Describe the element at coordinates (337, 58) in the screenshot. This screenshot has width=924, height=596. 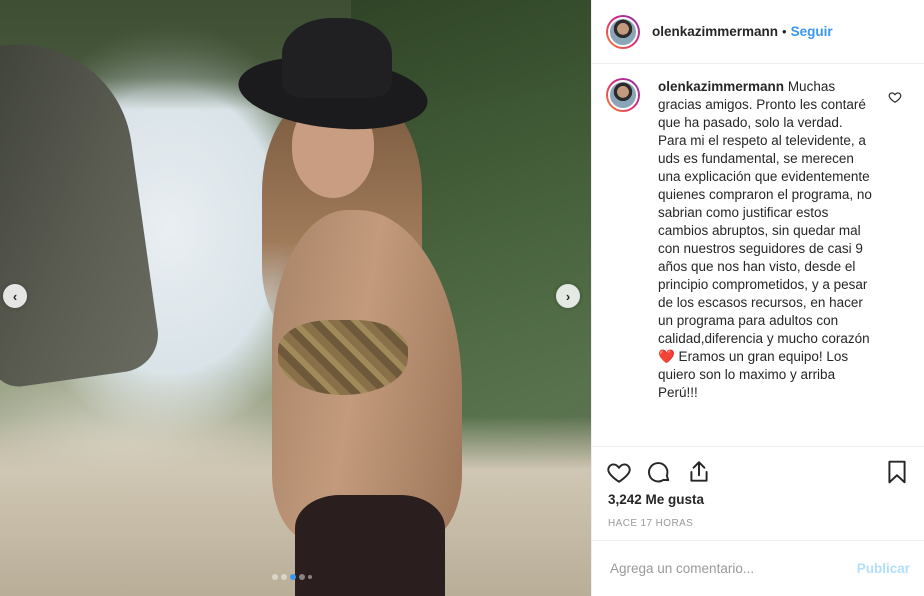
I see `photo-hat-crown` at that location.